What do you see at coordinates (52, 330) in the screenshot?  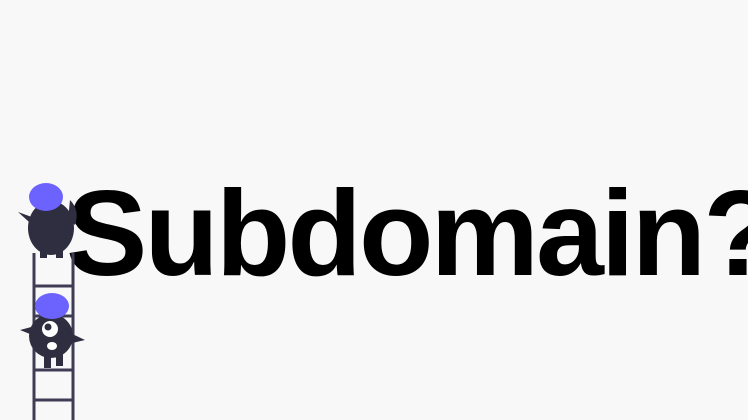 I see `bottom-creature` at bounding box center [52, 330].